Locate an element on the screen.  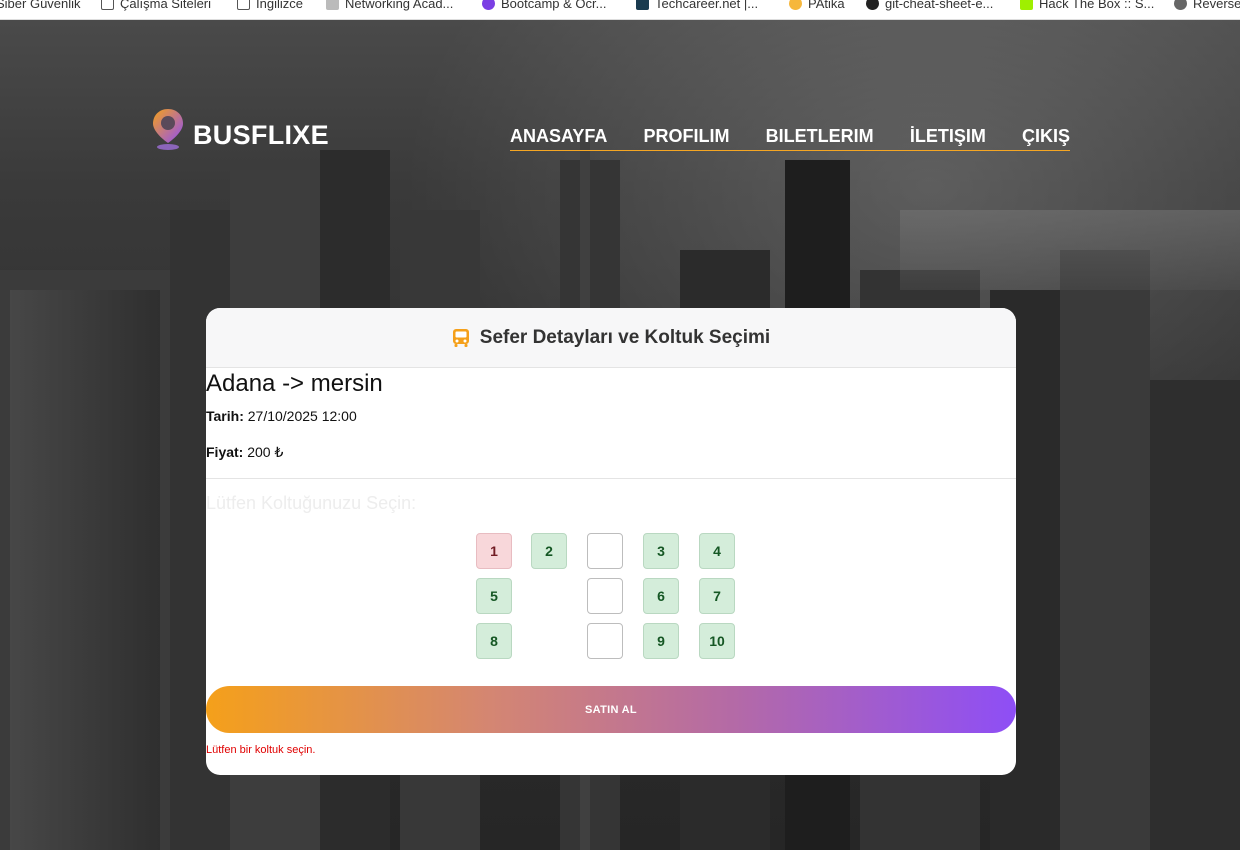
bookmark-siber-guvenlik: Siber Güvenlik is located at coordinates (40, 6).